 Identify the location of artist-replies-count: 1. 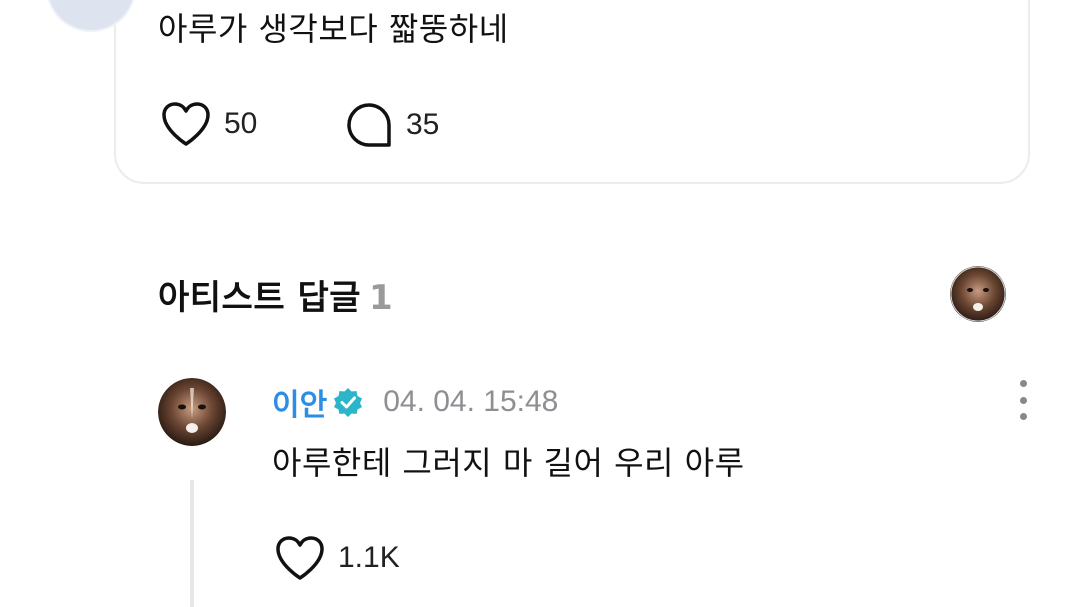
(381, 298).